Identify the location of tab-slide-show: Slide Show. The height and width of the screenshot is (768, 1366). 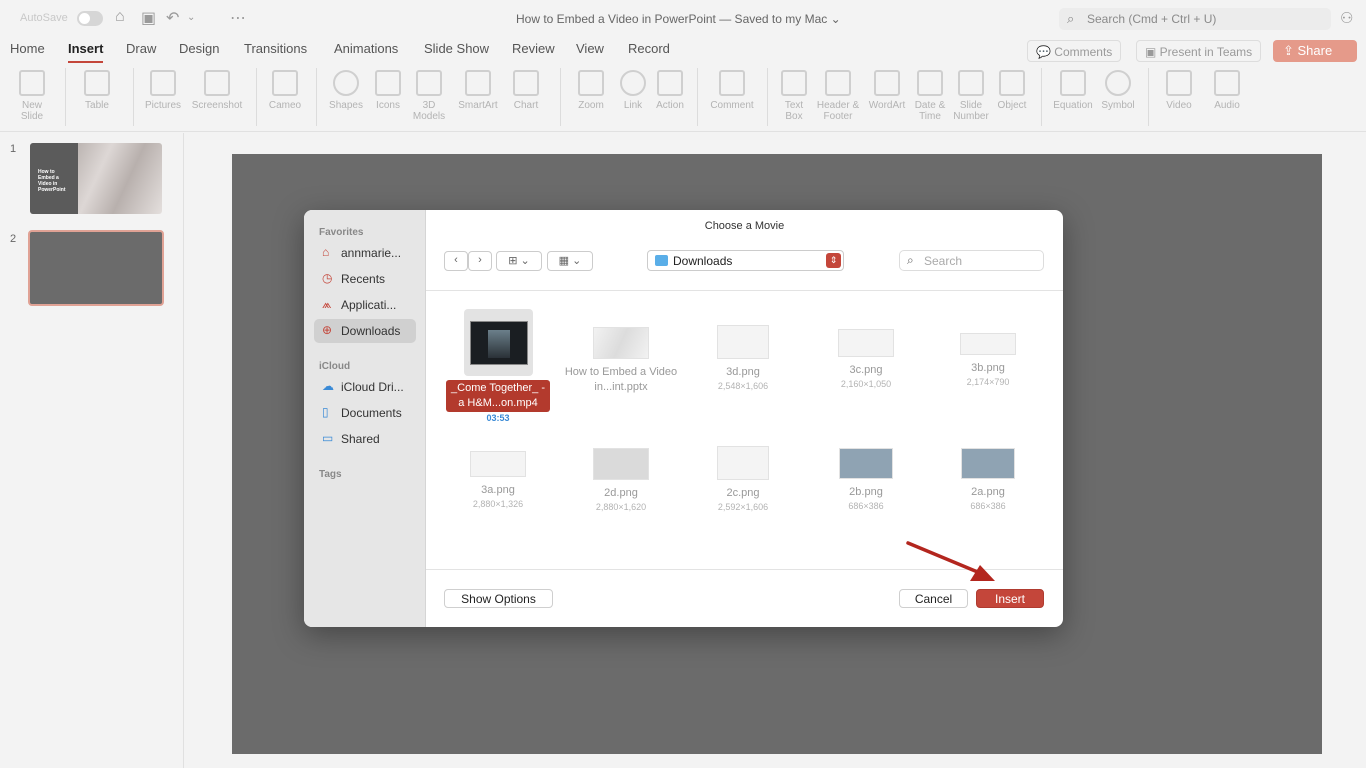
(456, 48).